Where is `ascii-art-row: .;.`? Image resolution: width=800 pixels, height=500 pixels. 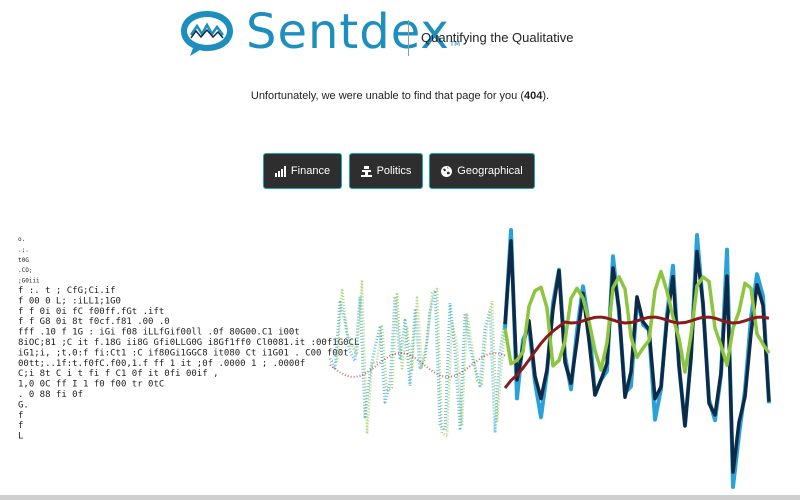 ascii-art-row: .;. is located at coordinates (23, 249).